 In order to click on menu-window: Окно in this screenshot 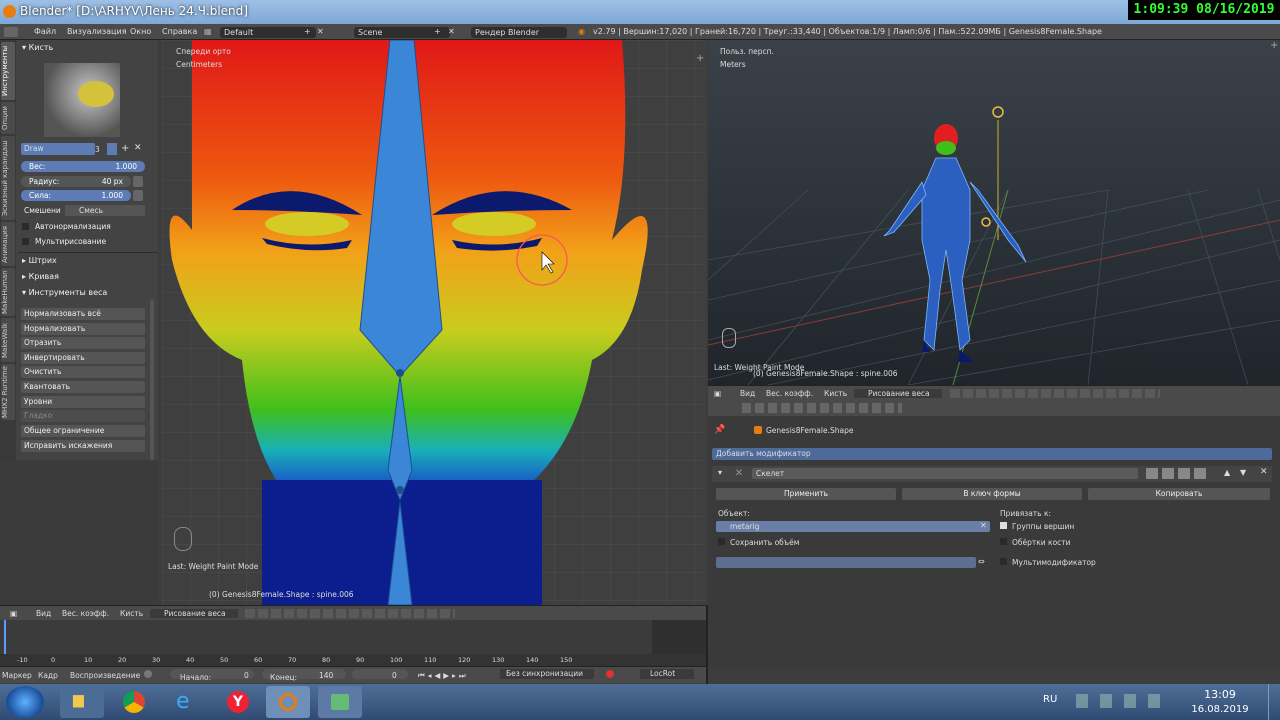, I will do `click(140, 31)`.